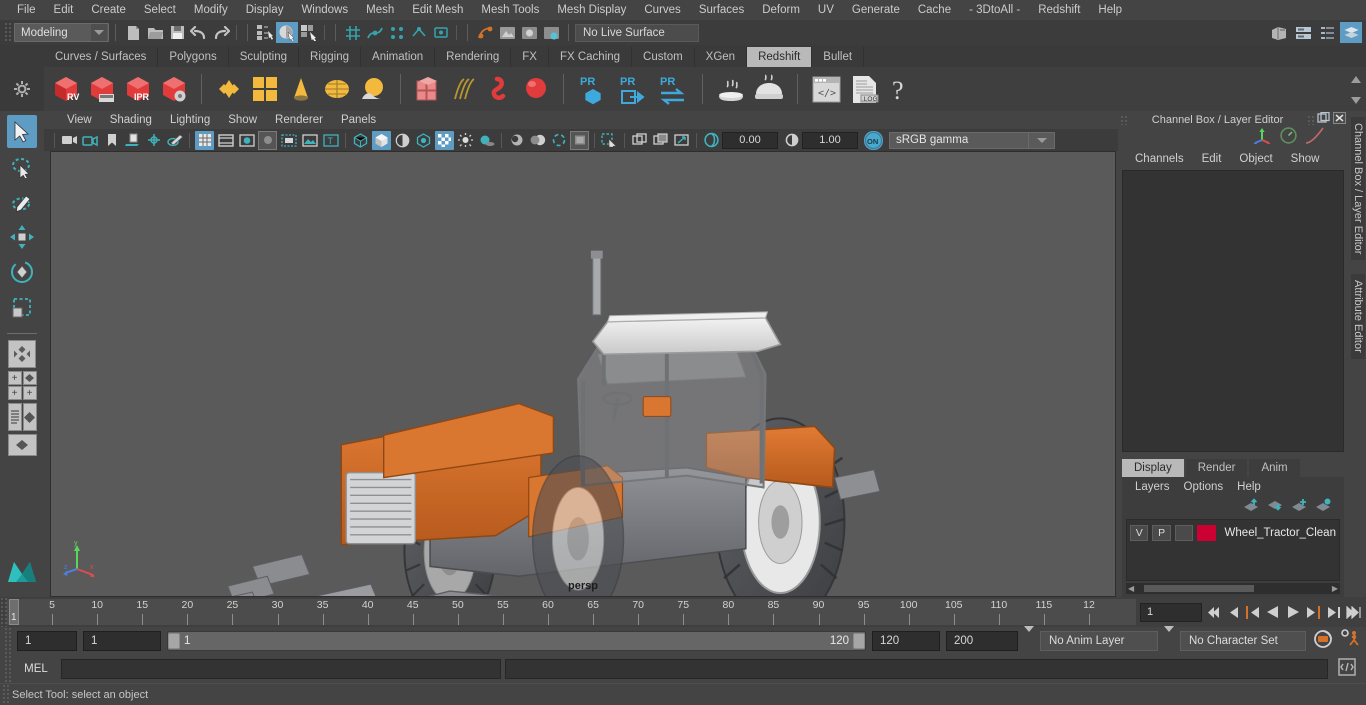 This screenshot has height=705, width=1366. I want to click on create-empty-layer-icon, so click(1299, 507).